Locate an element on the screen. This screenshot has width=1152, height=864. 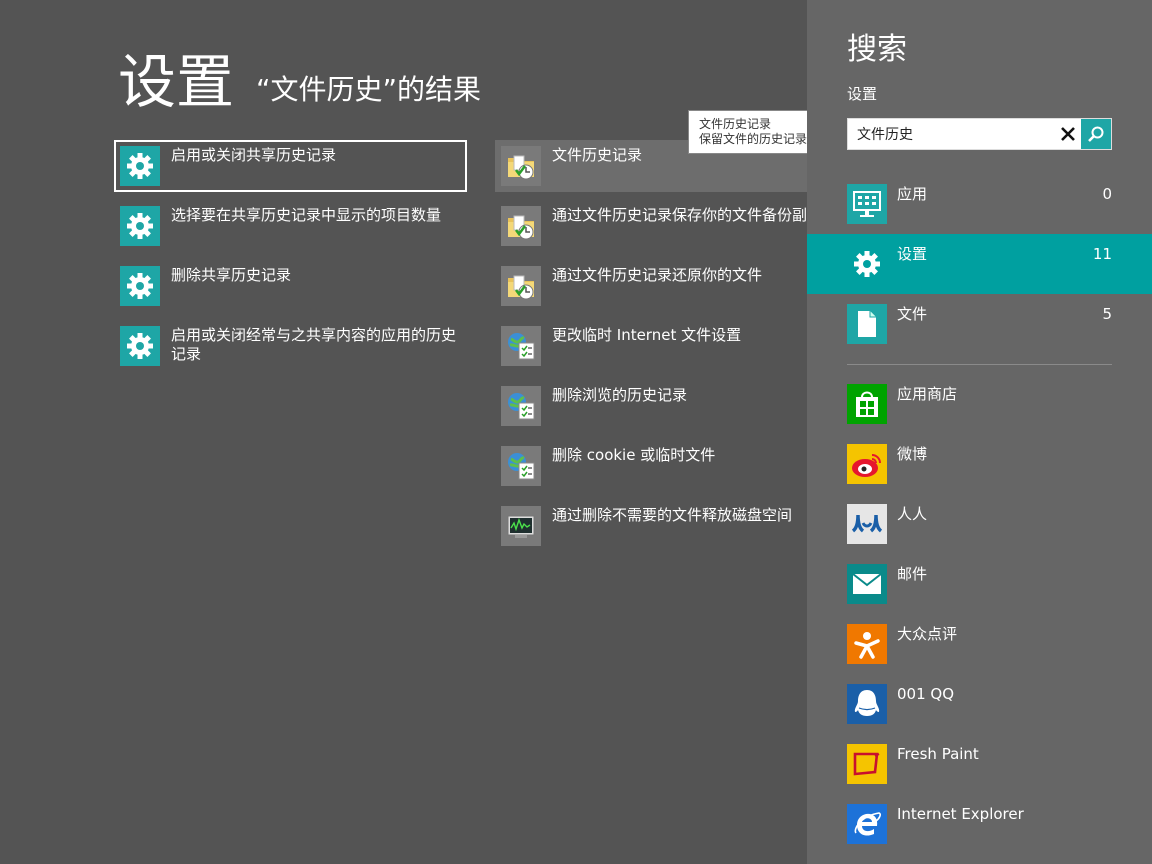
search-button is located at coordinates (1096, 134).